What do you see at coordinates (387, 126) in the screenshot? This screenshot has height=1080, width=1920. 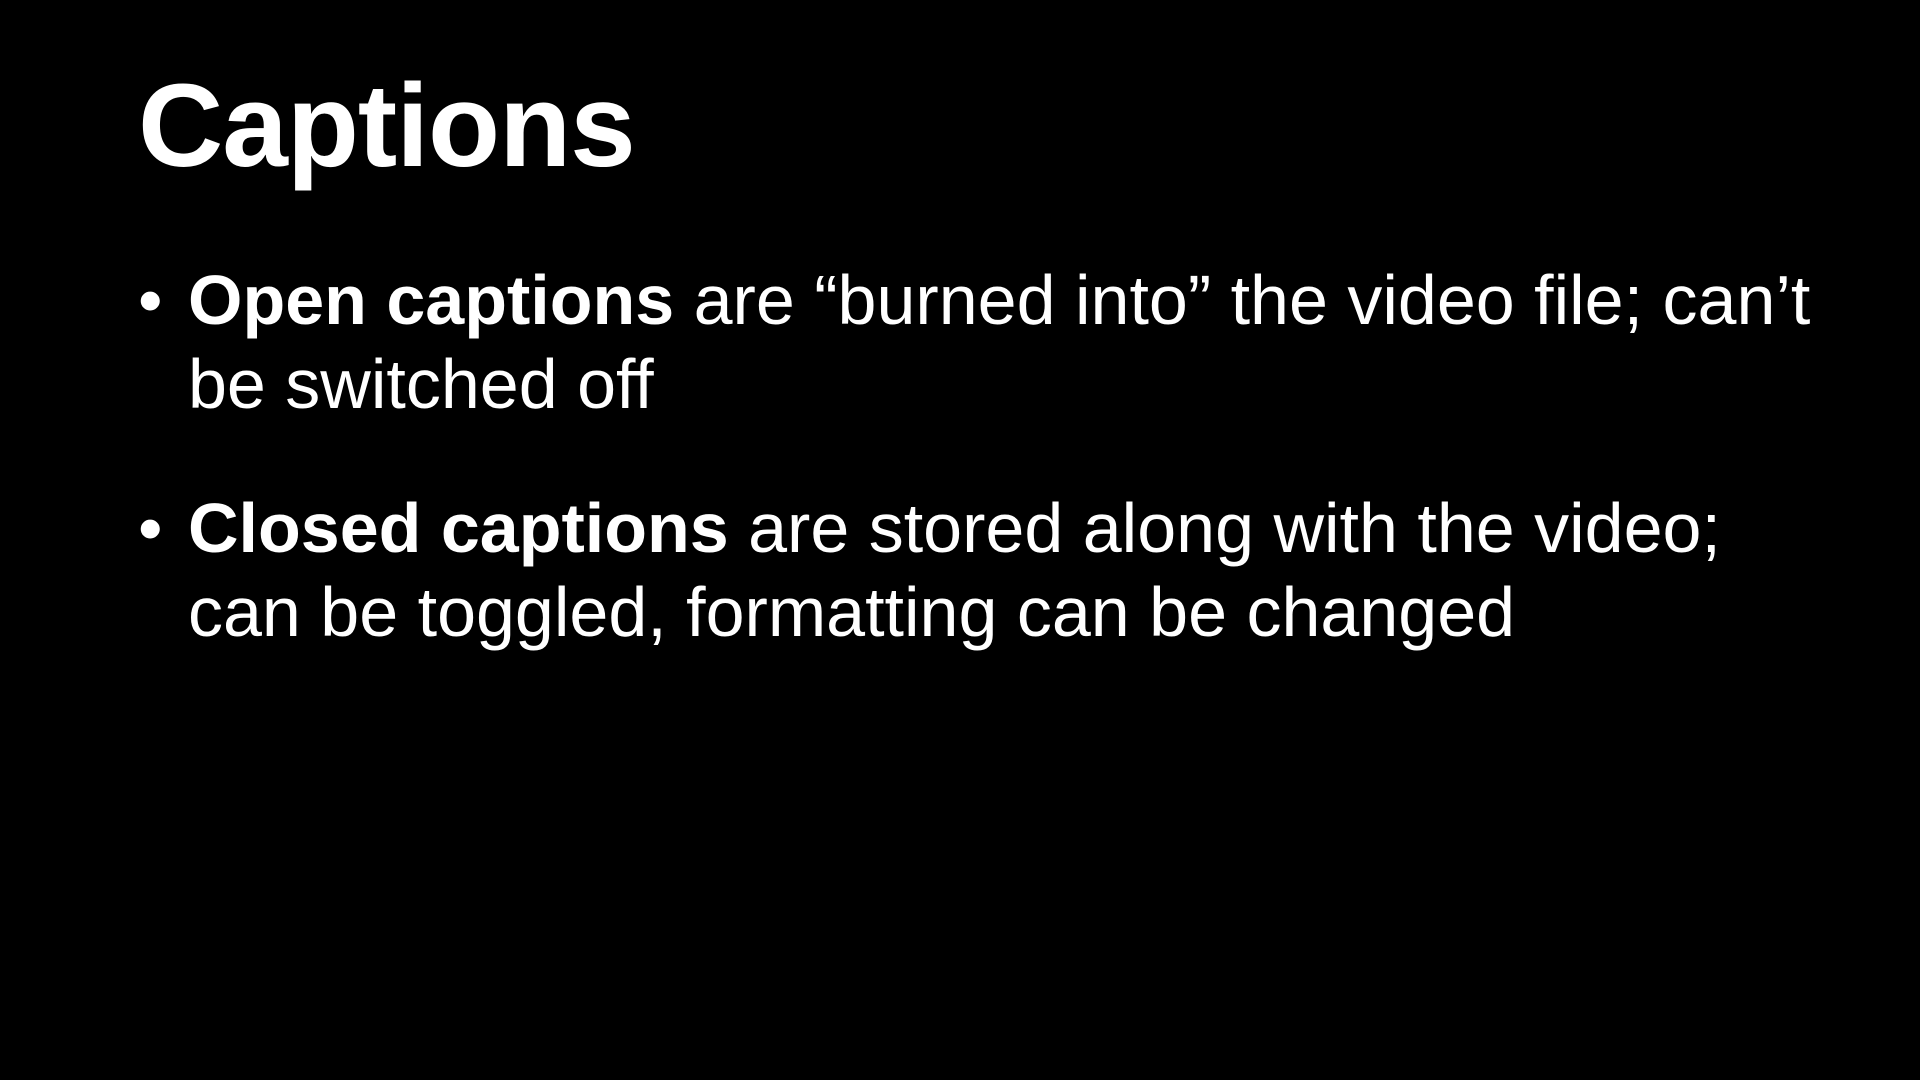 I see `slide-title: Captions` at bounding box center [387, 126].